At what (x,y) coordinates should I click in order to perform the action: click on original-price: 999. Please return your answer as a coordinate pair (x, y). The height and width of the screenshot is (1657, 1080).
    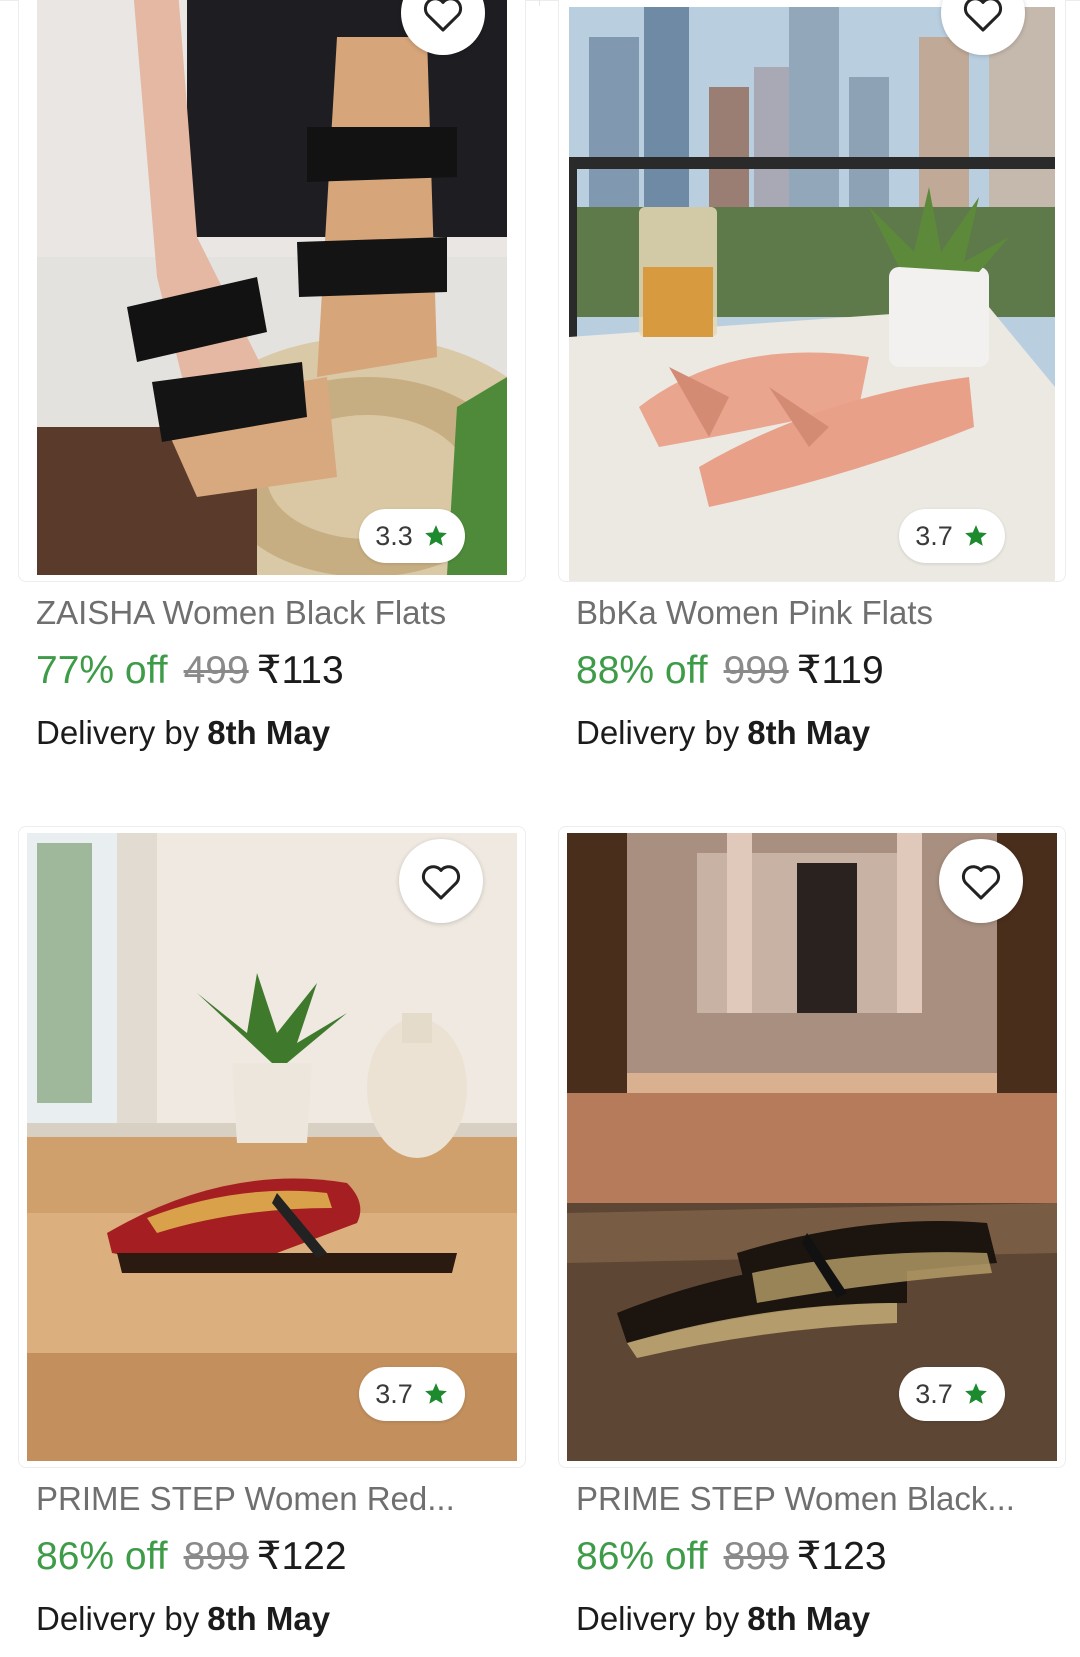
    Looking at the image, I should click on (756, 670).